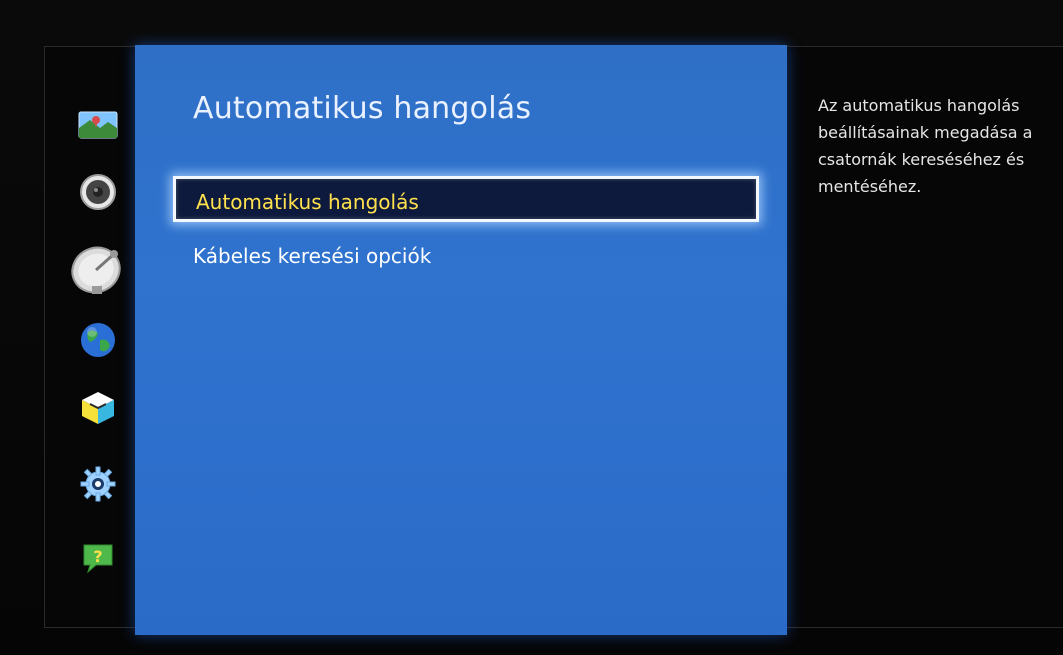 Image resolution: width=1063 pixels, height=655 pixels. Describe the element at coordinates (98, 124) in the screenshot. I see `picture-icon` at that location.